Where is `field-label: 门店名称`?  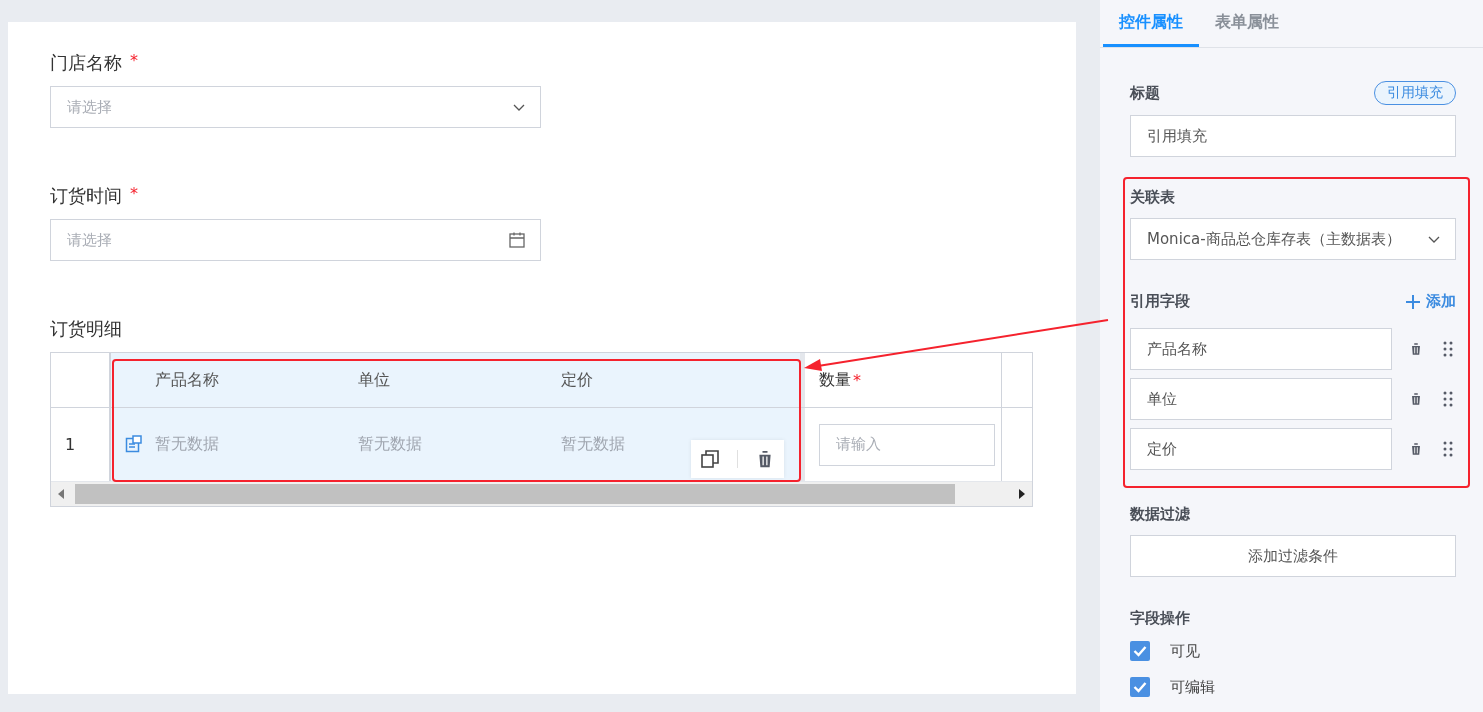
field-label: 门店名称 is located at coordinates (86, 63).